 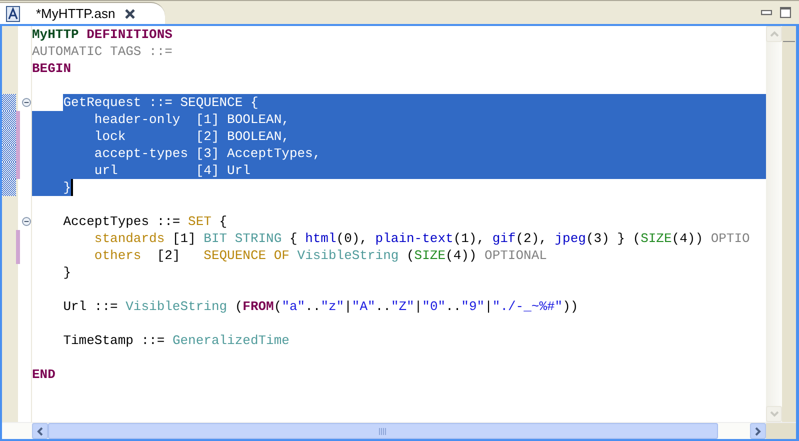 I want to click on code-line: Url ::= VisibleString (FROM("a".."z"|"A".."Z"|"0".."9"|"./-_~%#")), so click(x=320, y=306).